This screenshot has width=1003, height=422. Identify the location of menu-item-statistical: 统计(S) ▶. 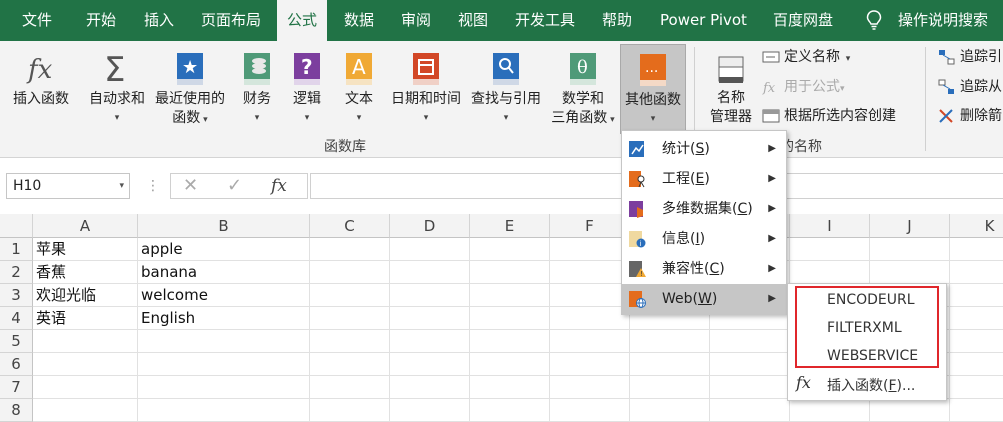
(704, 149).